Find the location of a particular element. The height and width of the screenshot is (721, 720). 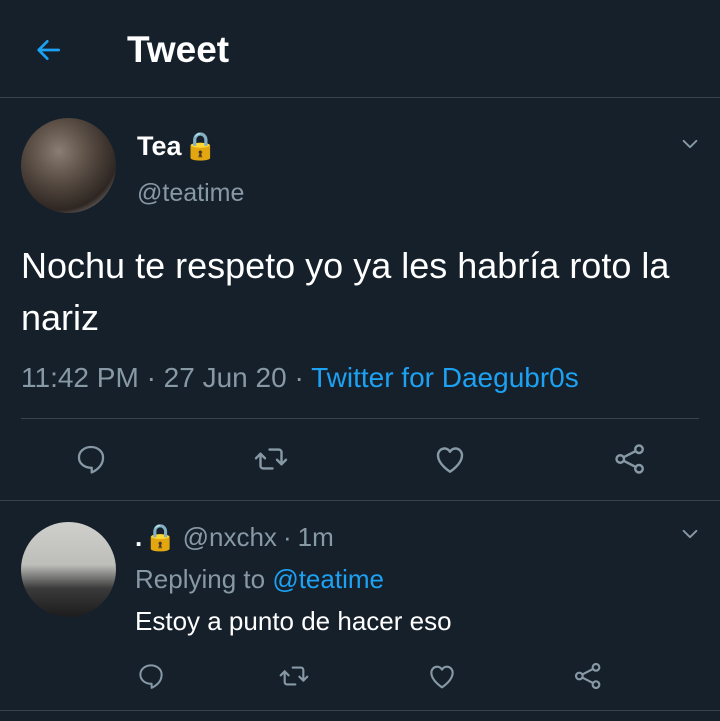

reply-author-avatar is located at coordinates (68, 569).